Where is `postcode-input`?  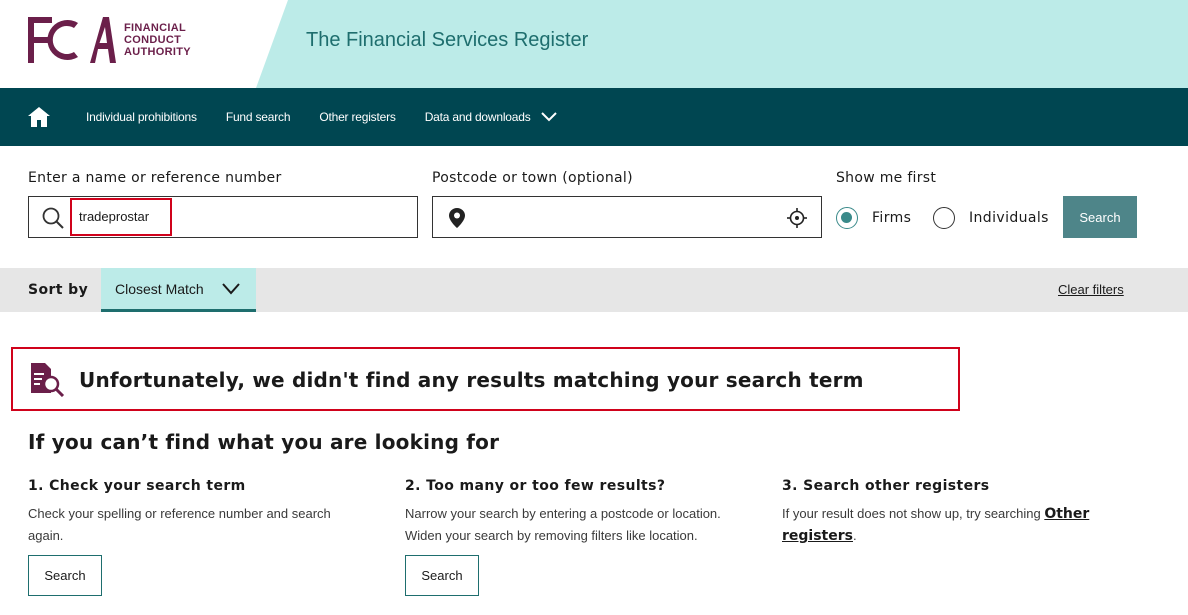 postcode-input is located at coordinates (627, 217).